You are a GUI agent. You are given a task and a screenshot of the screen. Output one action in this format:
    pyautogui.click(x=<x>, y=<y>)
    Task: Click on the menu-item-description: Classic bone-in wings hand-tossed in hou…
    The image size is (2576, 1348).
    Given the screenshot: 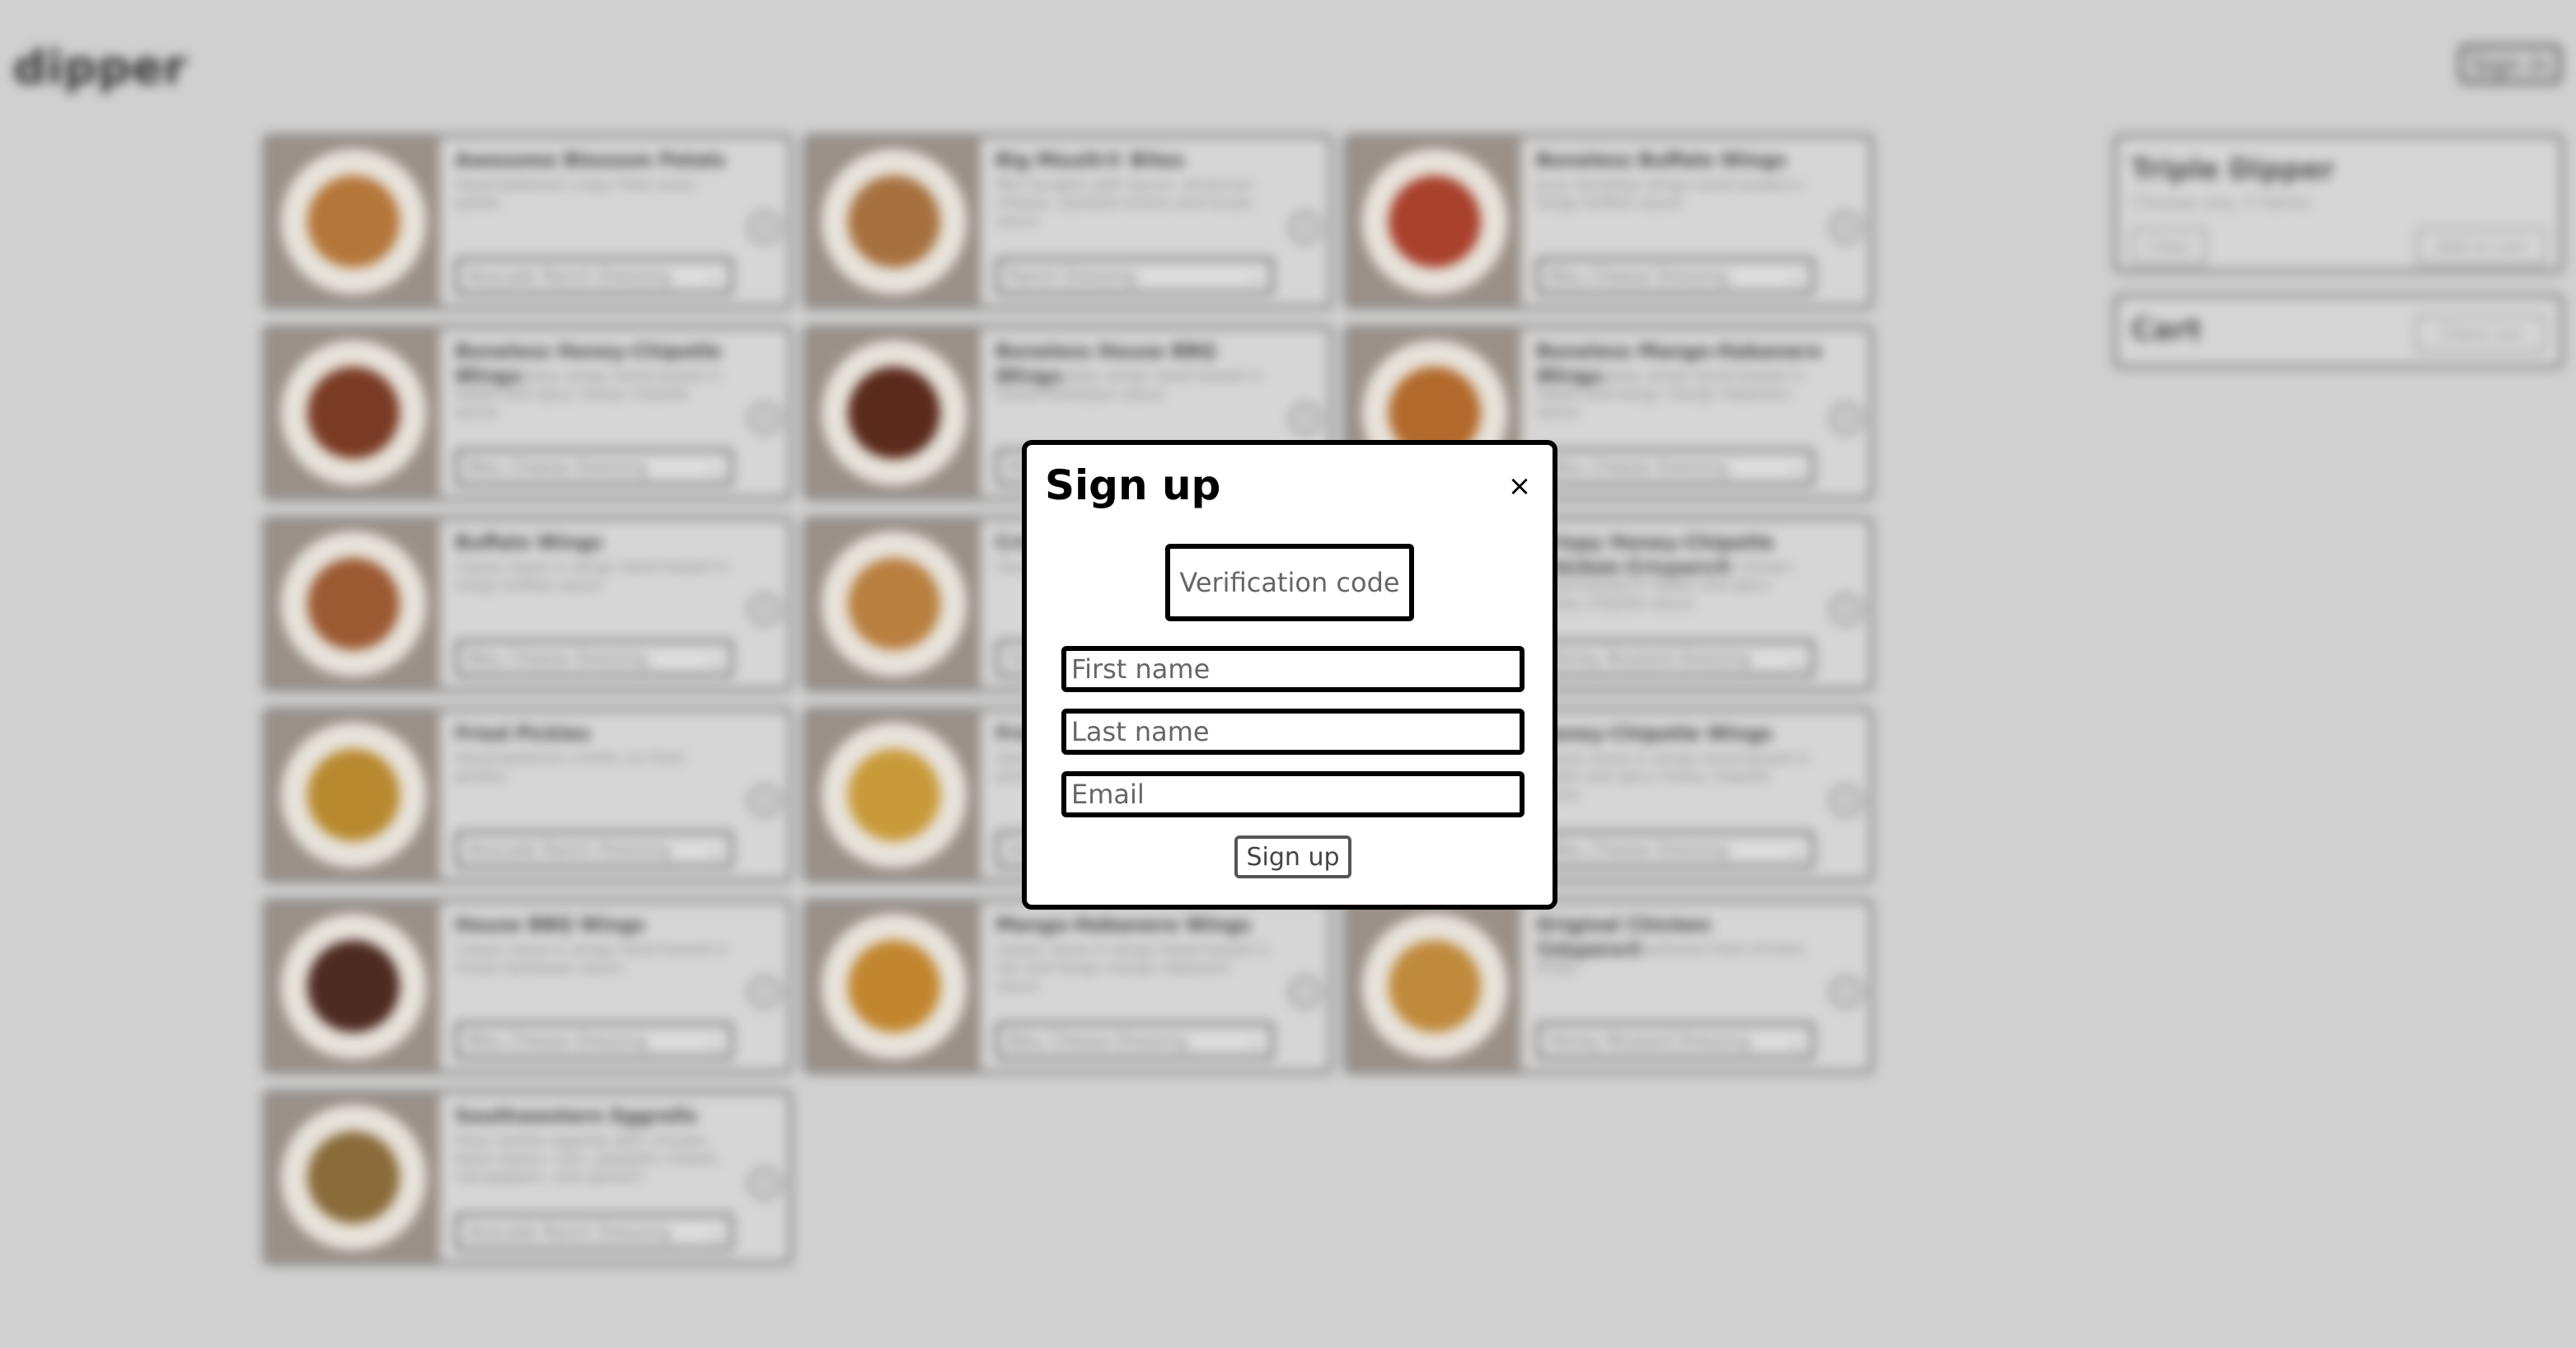 What is the action you would take?
    pyautogui.click(x=592, y=958)
    